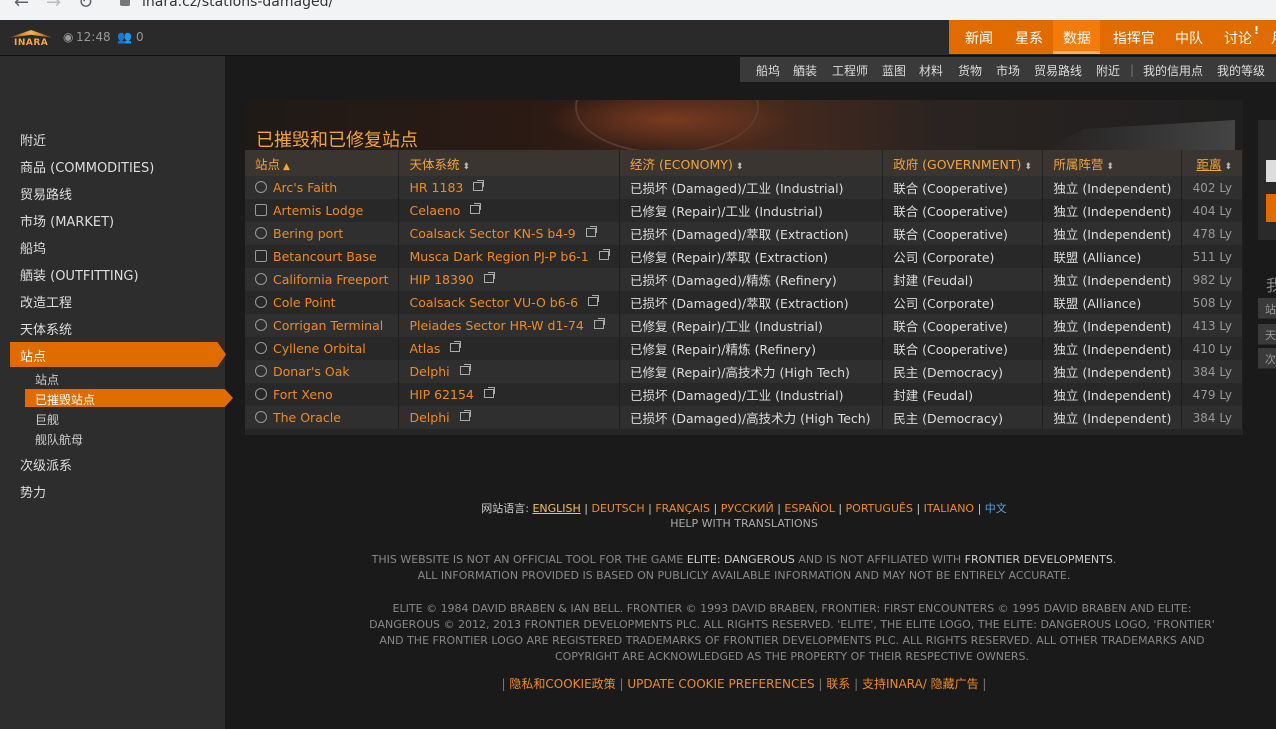 The image size is (1276, 729). I want to click on cell-system: Coalsack Sector KN-S b4-9, so click(509, 233).